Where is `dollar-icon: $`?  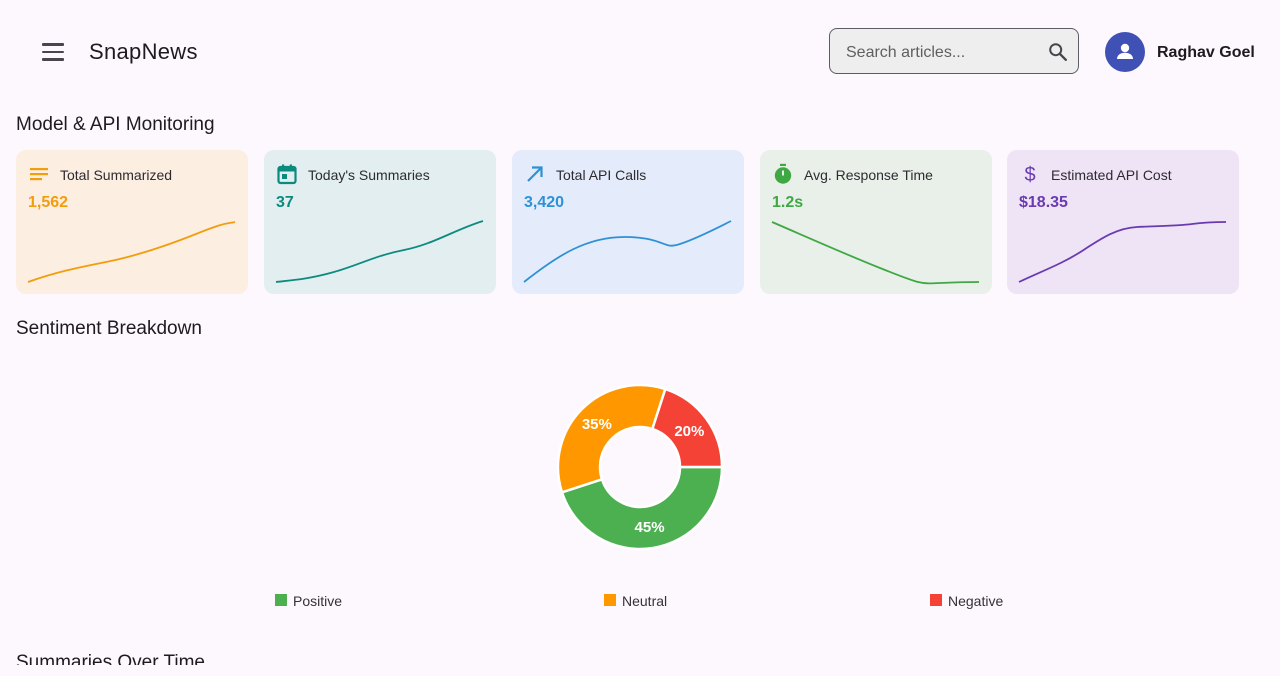 dollar-icon: $ is located at coordinates (1029, 174).